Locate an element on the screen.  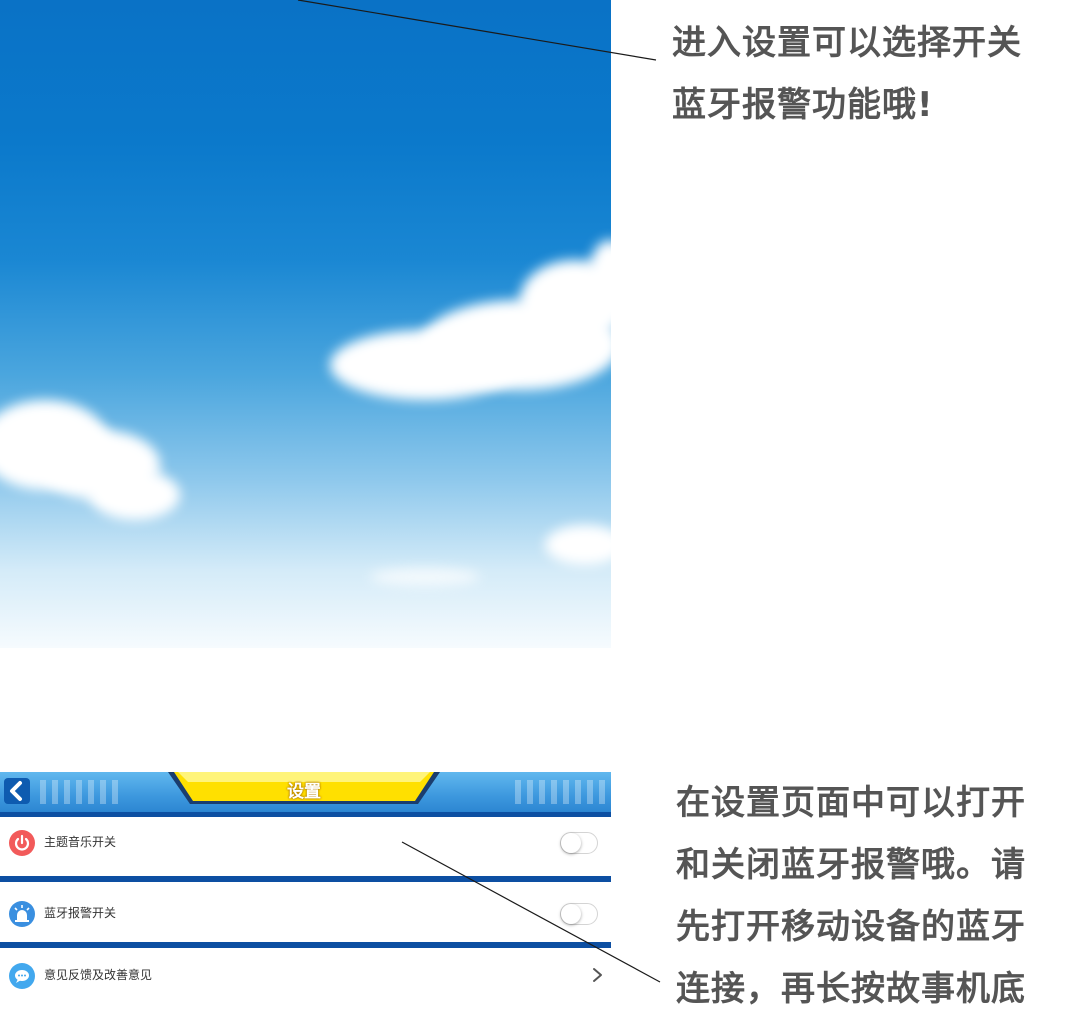
chevron-right-icon is located at coordinates (597, 975).